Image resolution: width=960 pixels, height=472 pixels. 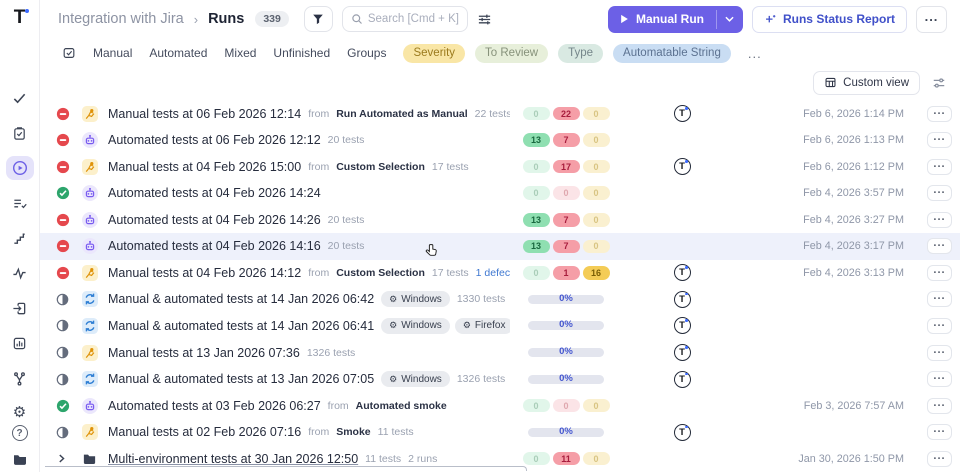 What do you see at coordinates (69, 53) in the screenshot?
I see `bulk-select-icon` at bounding box center [69, 53].